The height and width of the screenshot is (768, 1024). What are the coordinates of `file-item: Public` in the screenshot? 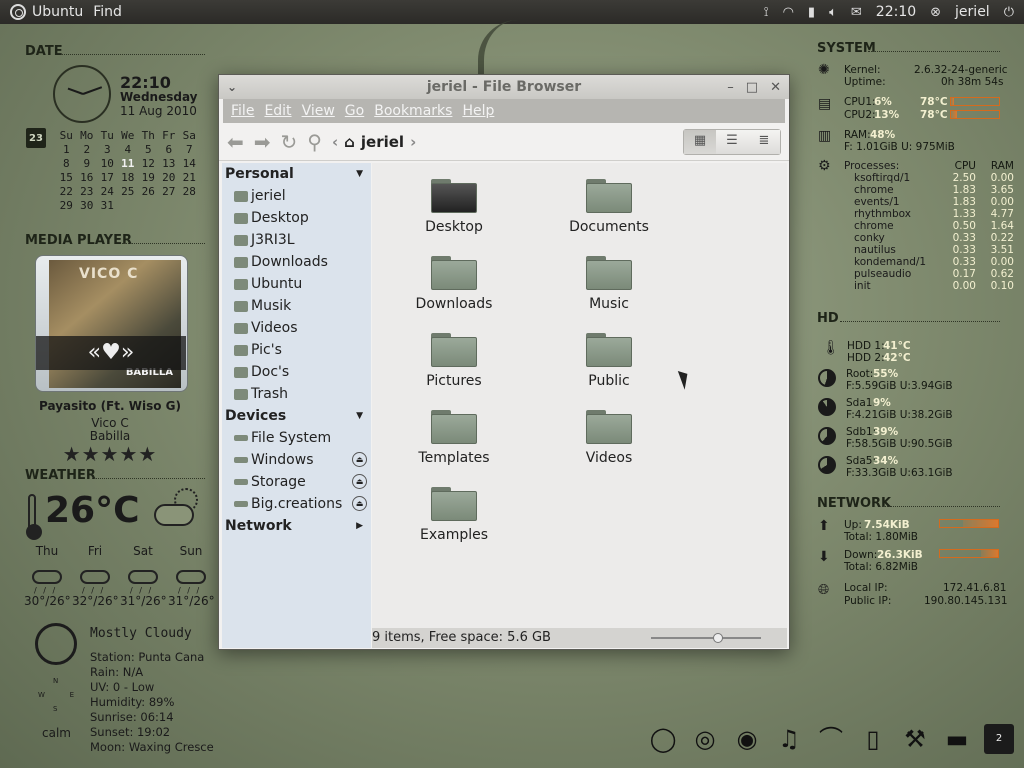 It's located at (609, 361).